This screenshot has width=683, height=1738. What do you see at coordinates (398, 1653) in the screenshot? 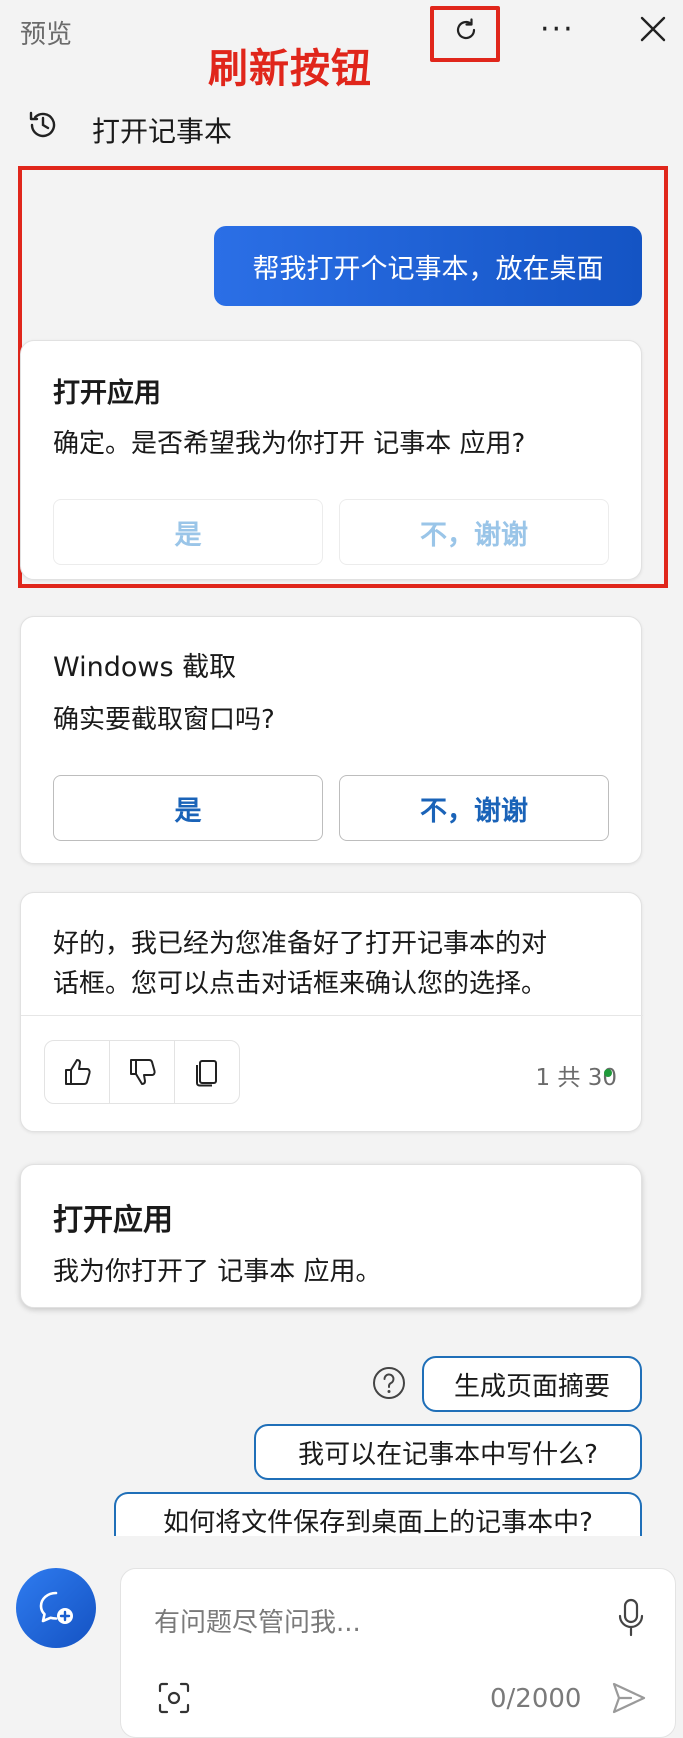
I see `message-composer` at bounding box center [398, 1653].